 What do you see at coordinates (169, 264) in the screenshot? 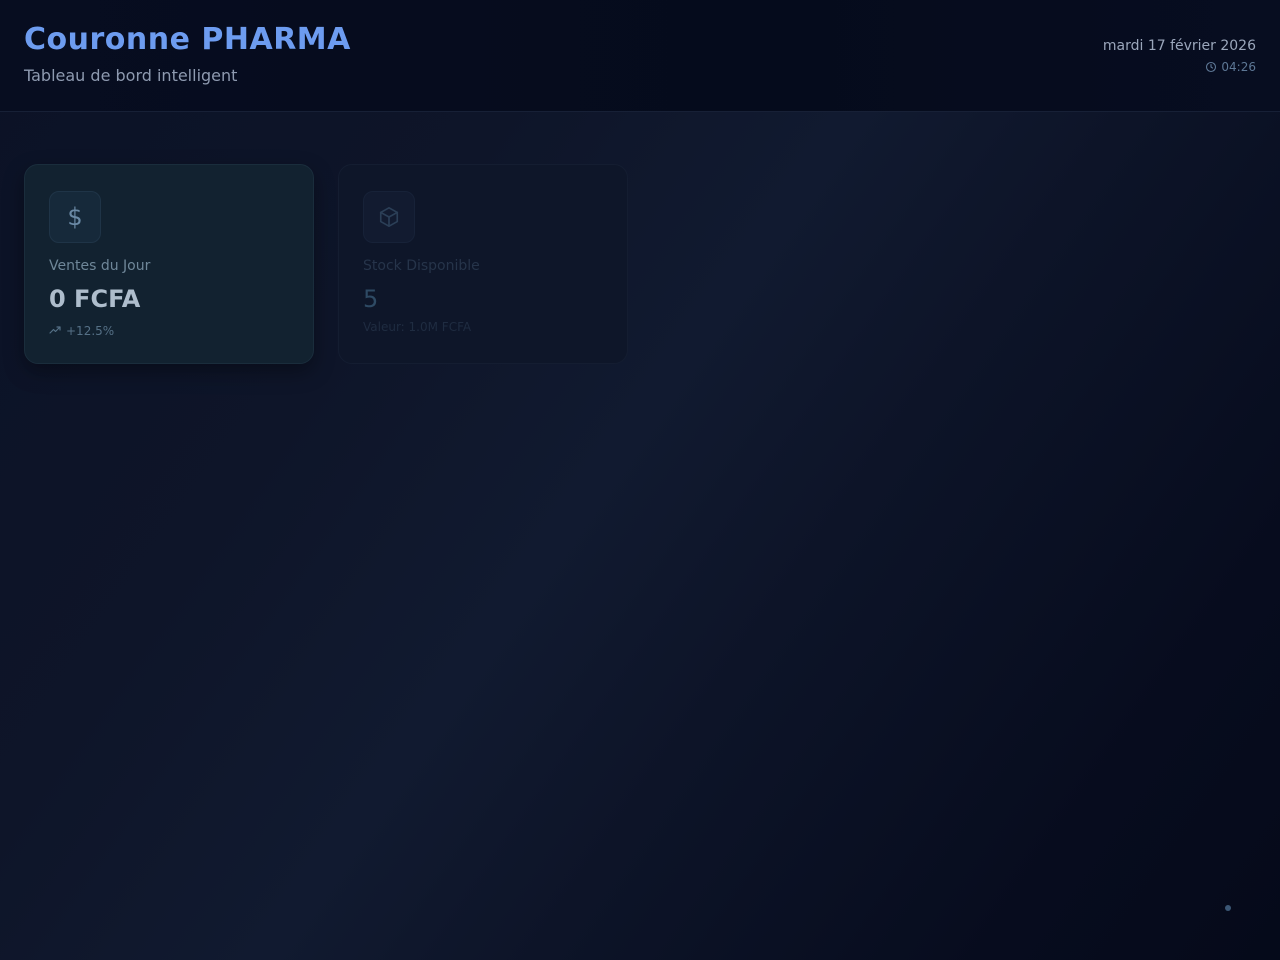
I see `sales-card: $ Ventes du Jour 0 FCFA +12.5%` at bounding box center [169, 264].